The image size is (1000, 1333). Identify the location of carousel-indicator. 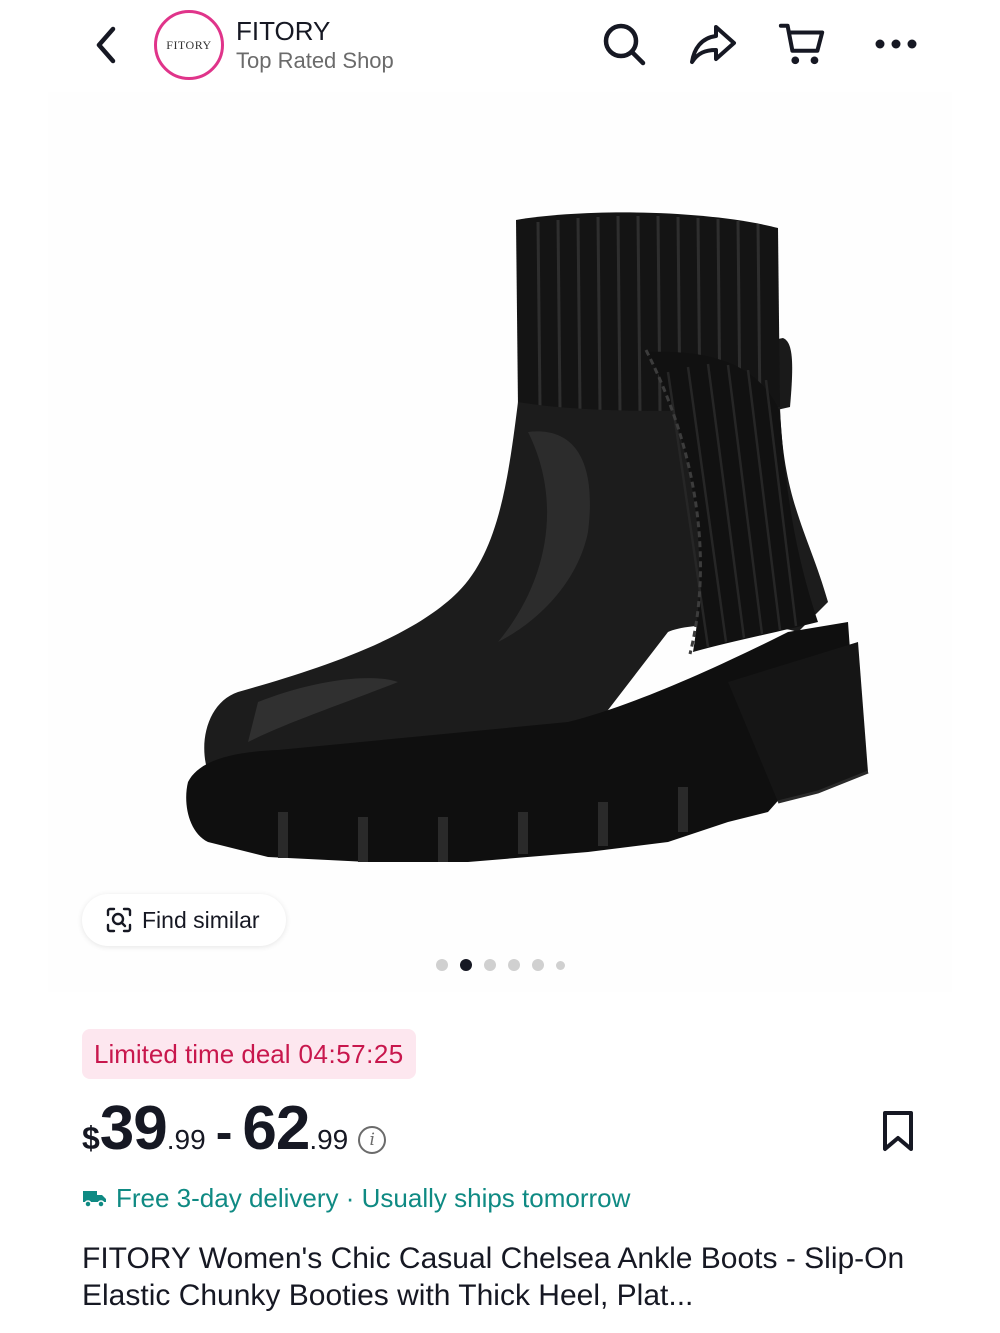
(500, 965).